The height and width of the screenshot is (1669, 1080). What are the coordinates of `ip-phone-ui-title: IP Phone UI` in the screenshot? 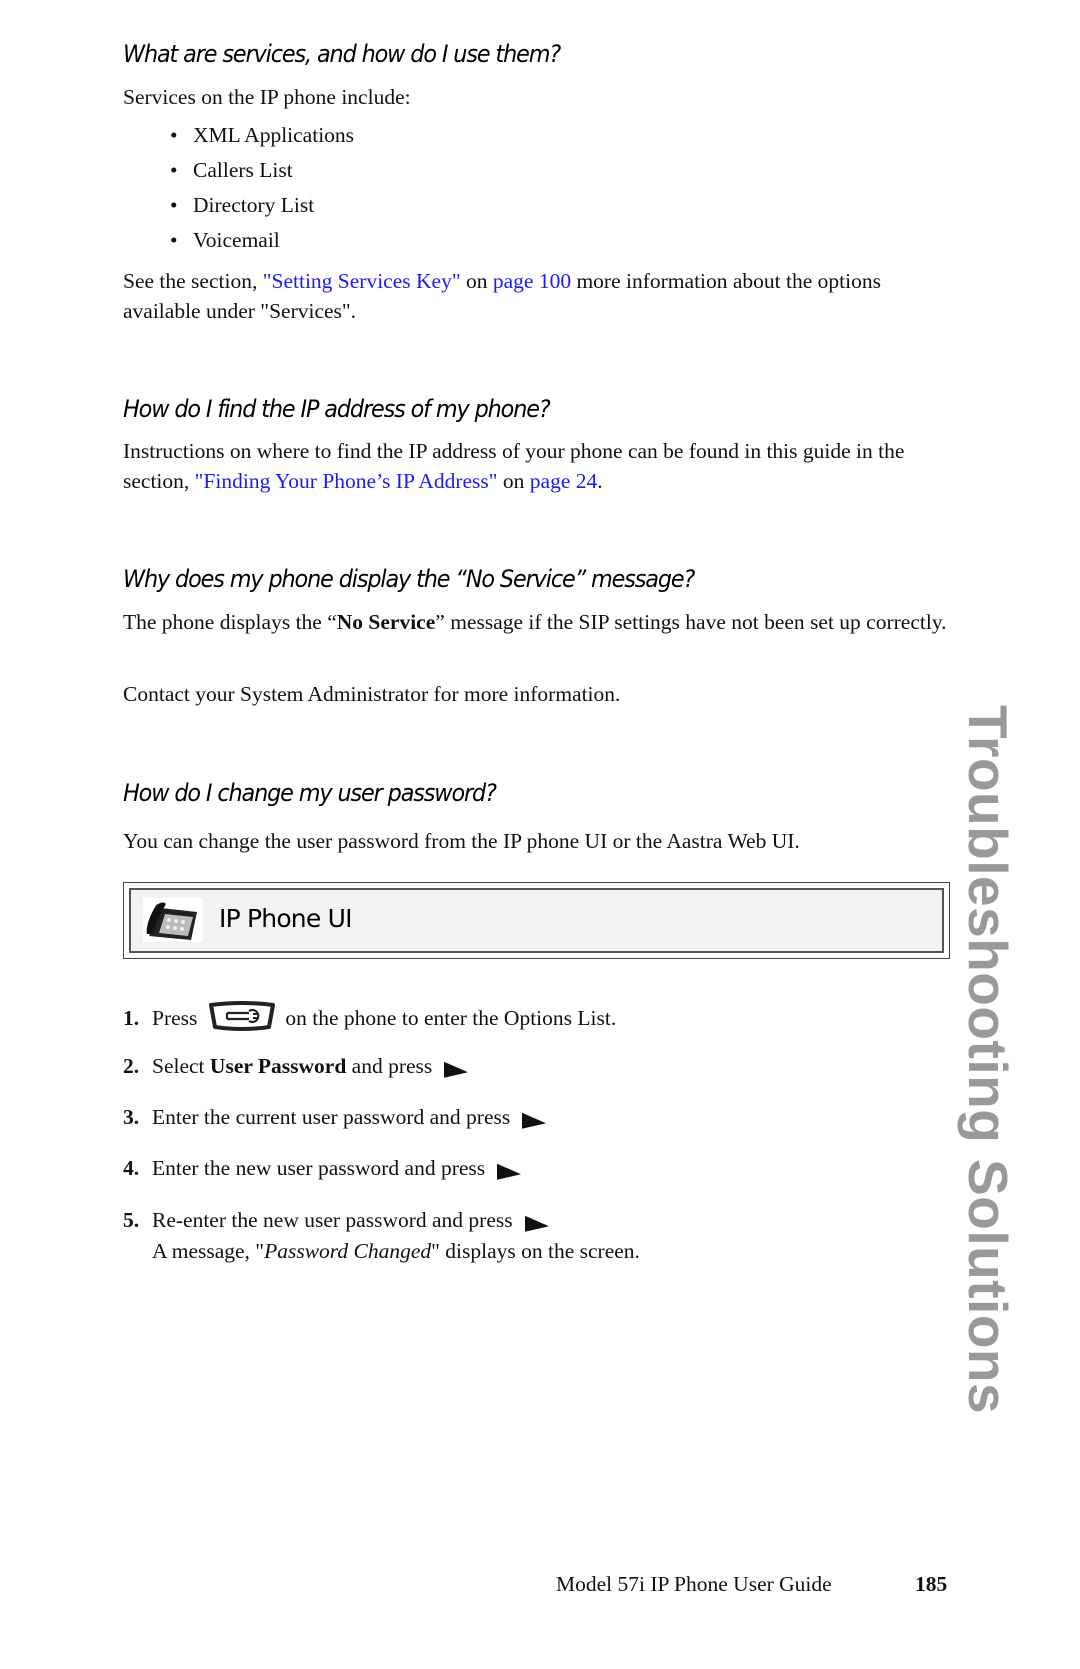 It's located at (285, 918).